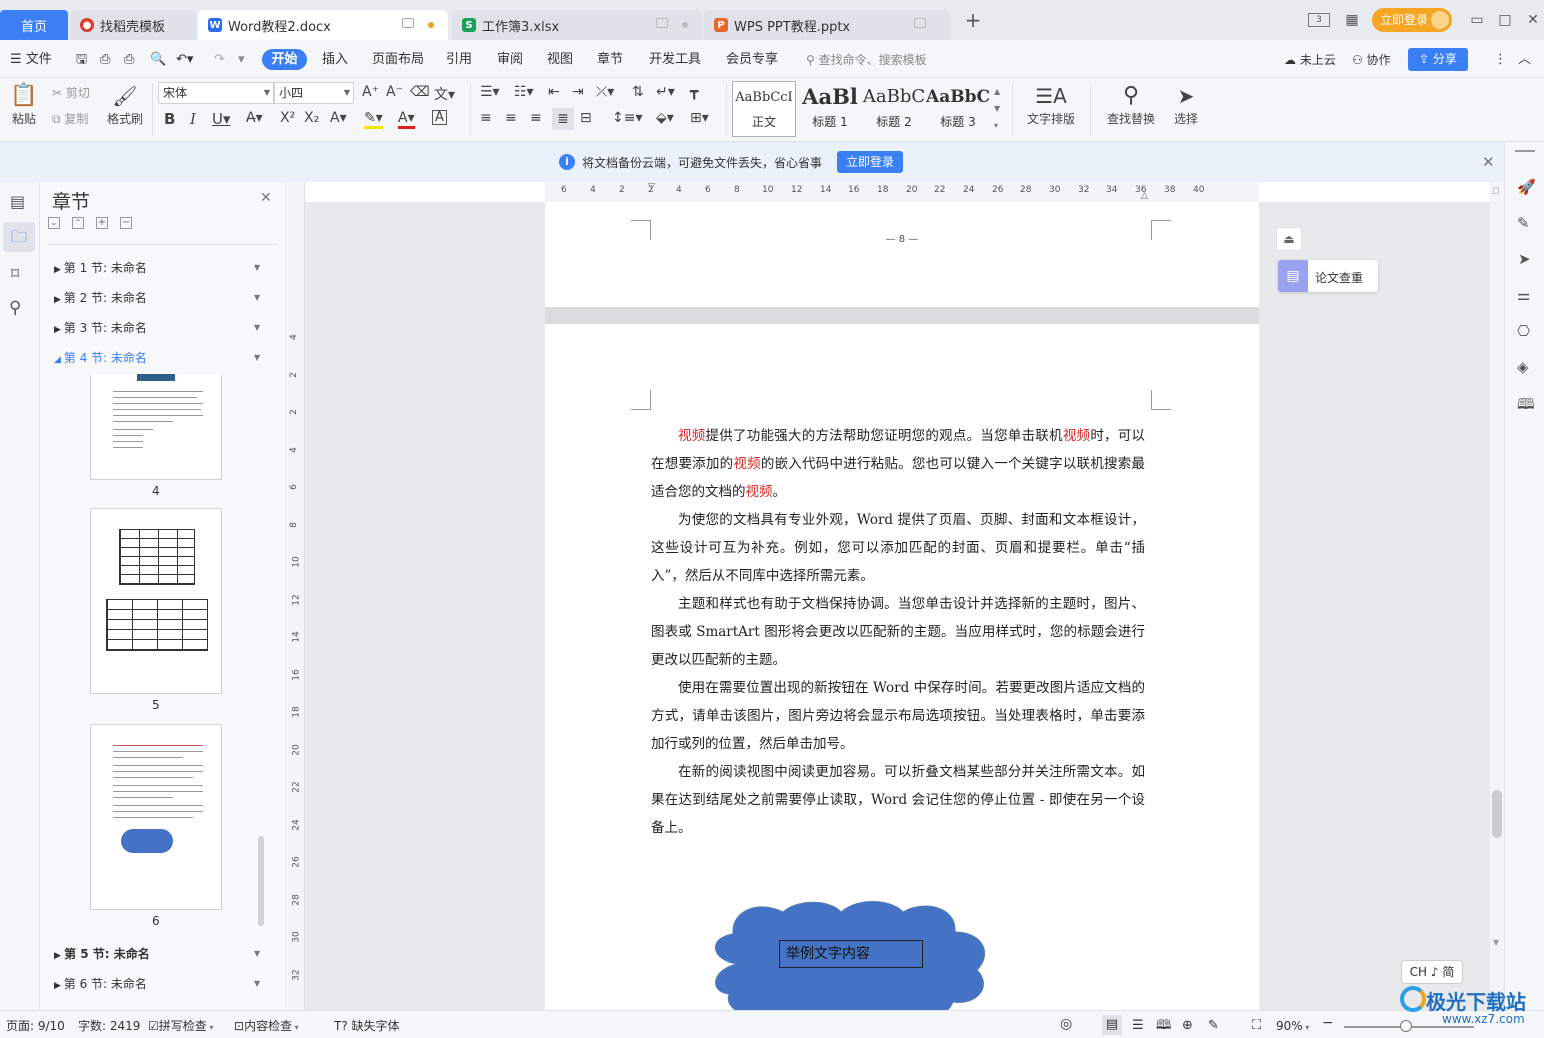 The width and height of the screenshot is (1544, 1038). What do you see at coordinates (638, 92) in the screenshot?
I see `sort-icon: ⇅` at bounding box center [638, 92].